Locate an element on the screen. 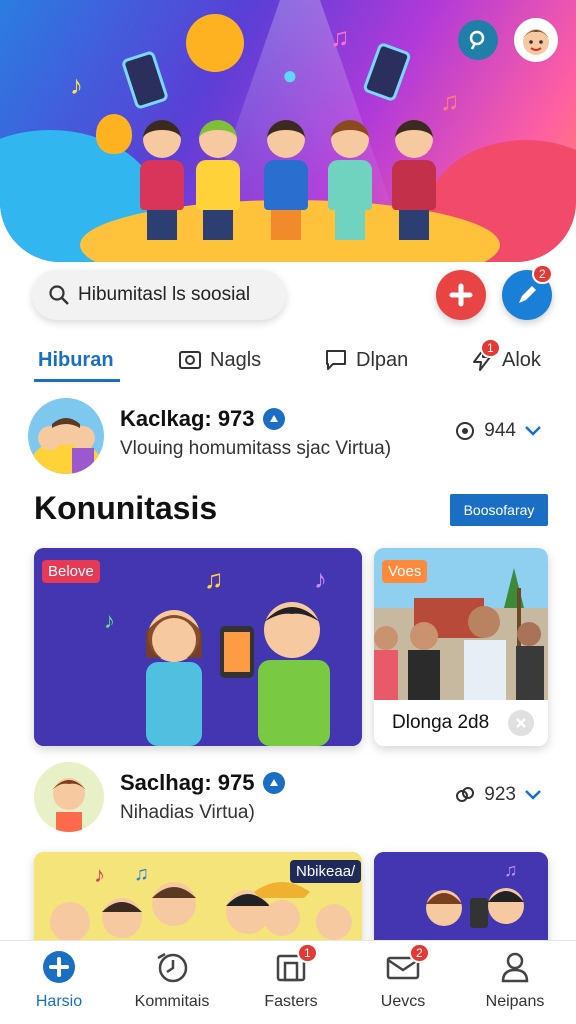  person-icon is located at coordinates (515, 967).